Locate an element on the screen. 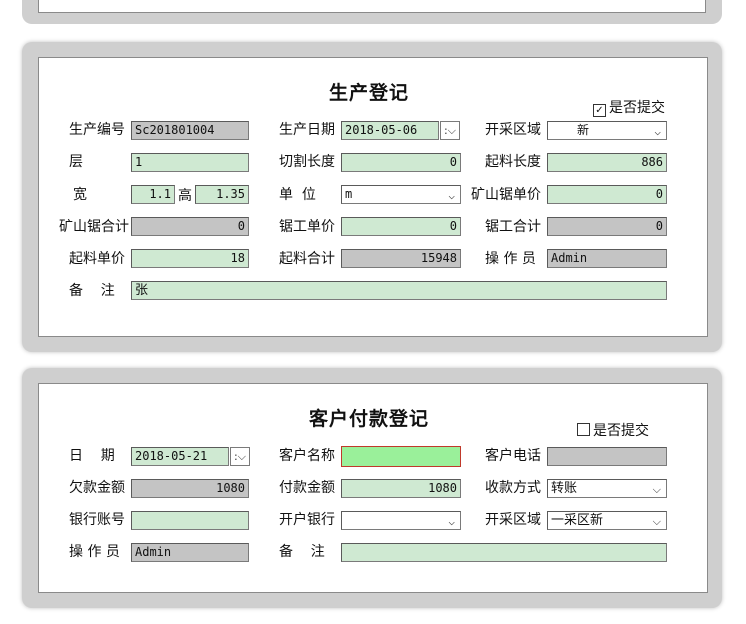  lift-total-field: 15948 is located at coordinates (401, 258).